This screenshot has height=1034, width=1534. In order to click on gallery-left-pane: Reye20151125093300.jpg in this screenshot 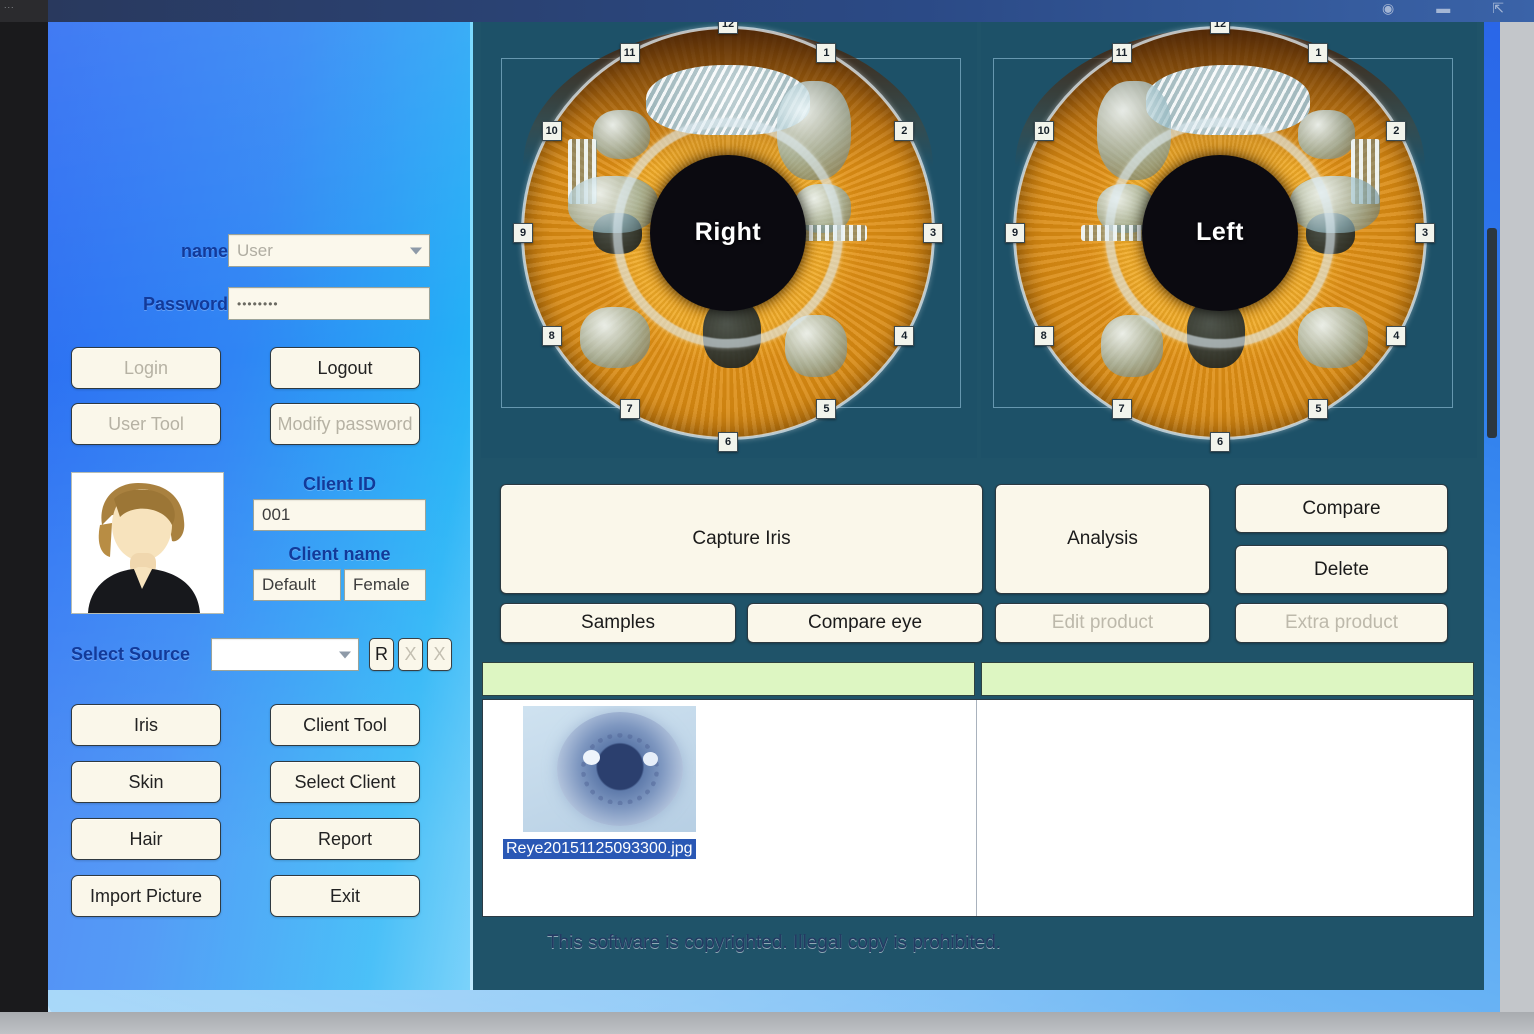, I will do `click(729, 808)`.